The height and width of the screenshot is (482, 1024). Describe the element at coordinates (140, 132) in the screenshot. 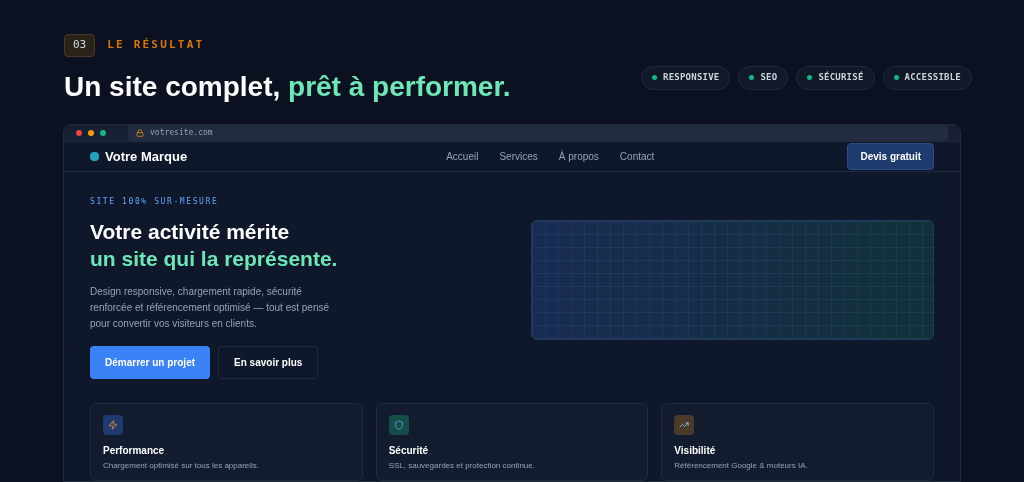

I see `lock-icon` at that location.